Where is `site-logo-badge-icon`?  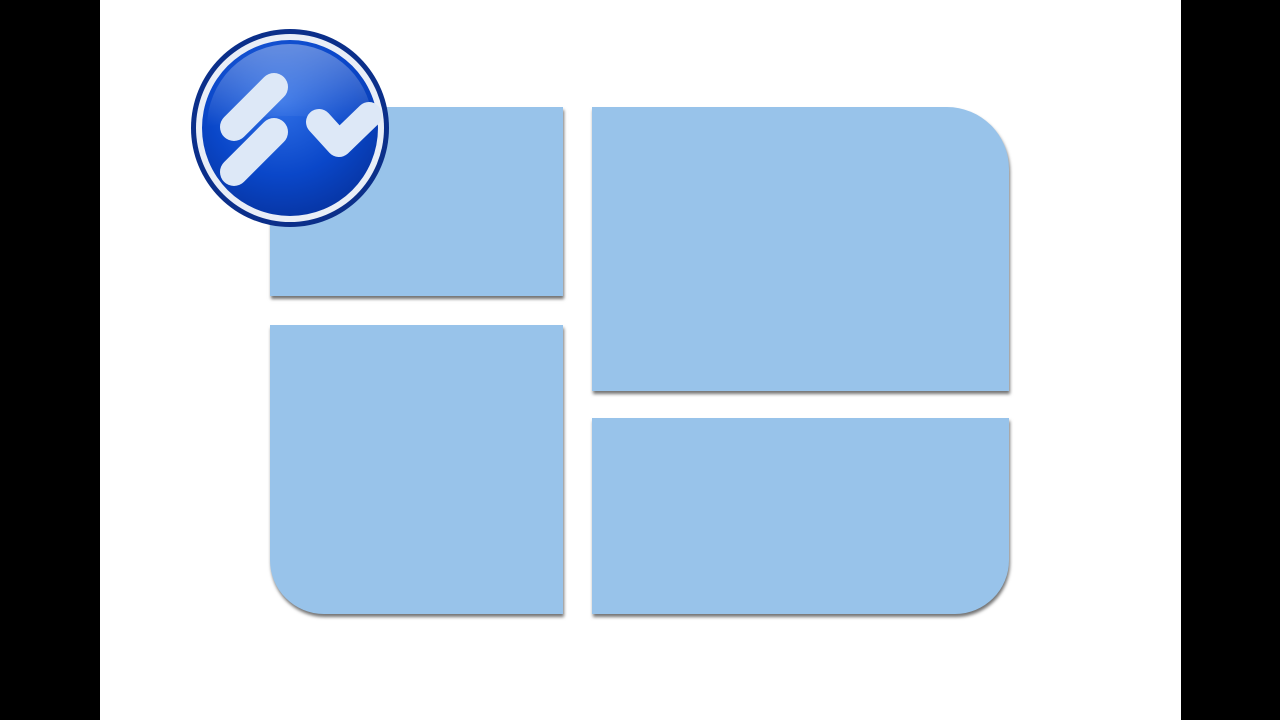 site-logo-badge-icon is located at coordinates (290, 128).